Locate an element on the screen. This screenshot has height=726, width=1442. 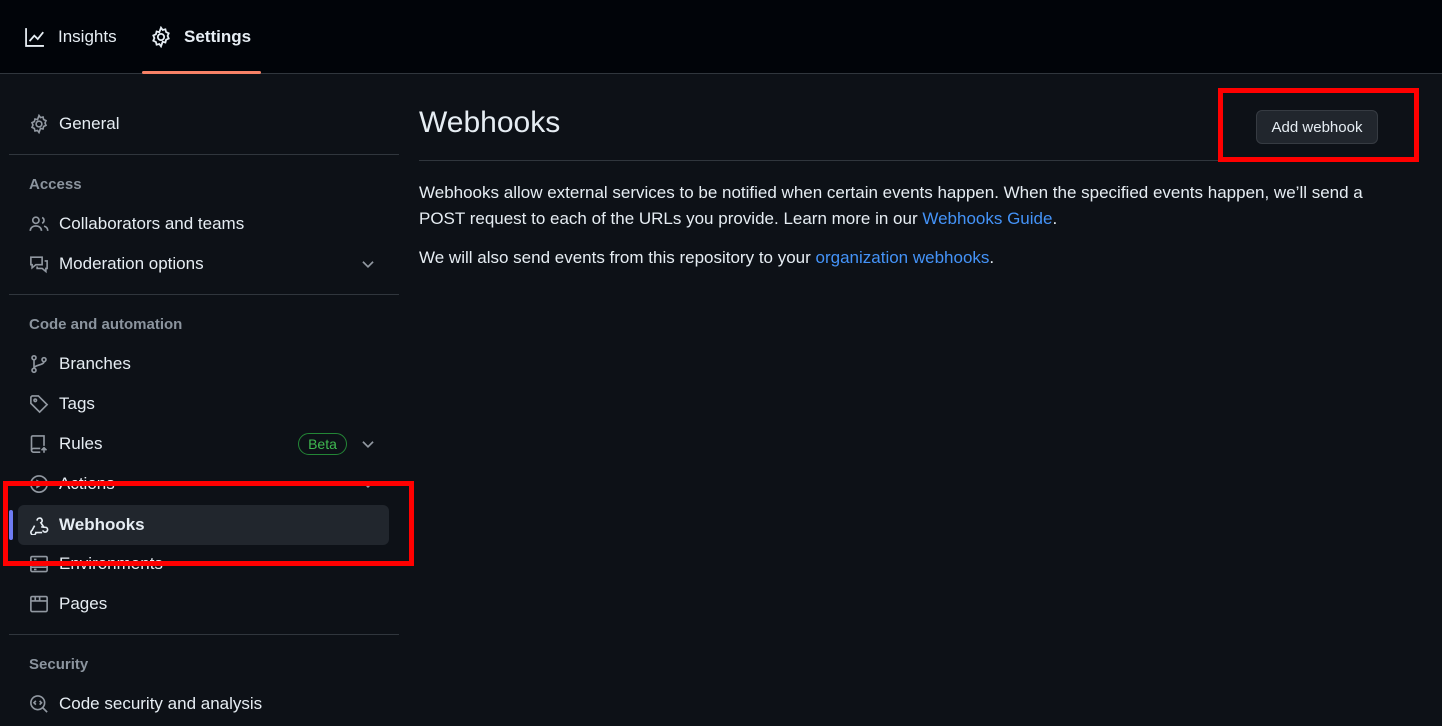
org-text-end: . is located at coordinates (992, 257).